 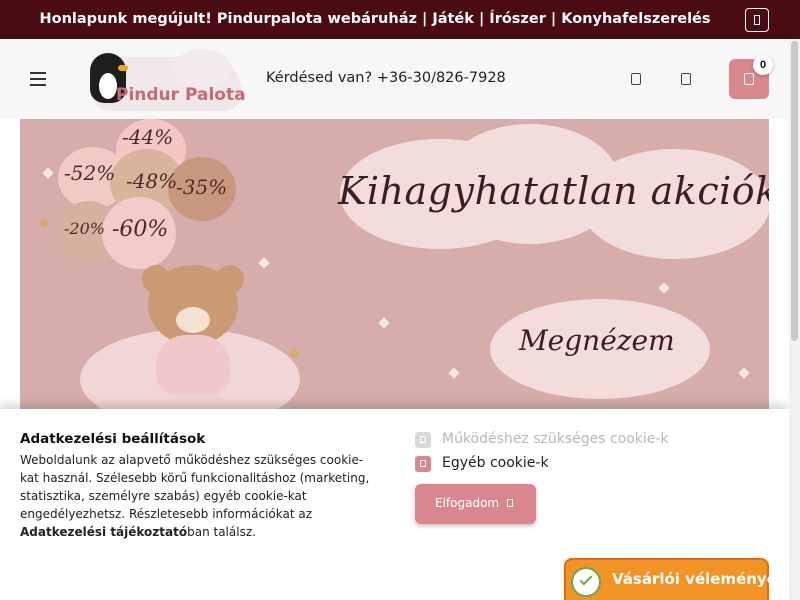 I want to click on scrollbar, so click(x=794, y=319).